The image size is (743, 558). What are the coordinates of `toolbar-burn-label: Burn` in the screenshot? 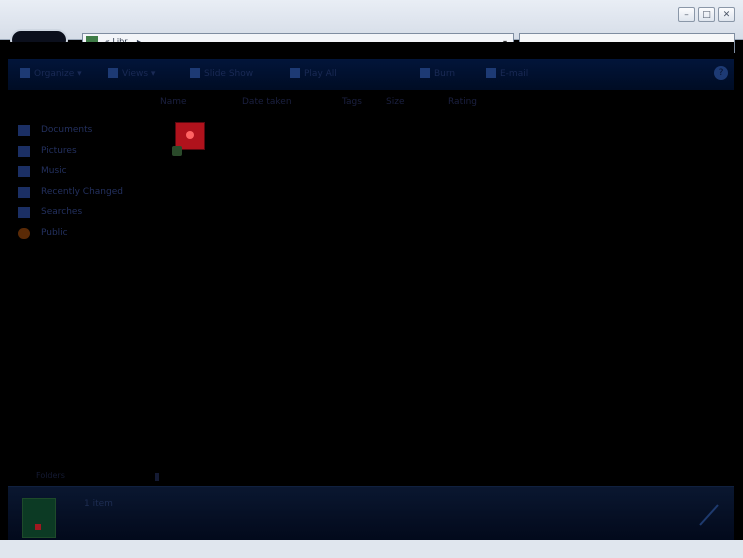 It's located at (445, 74).